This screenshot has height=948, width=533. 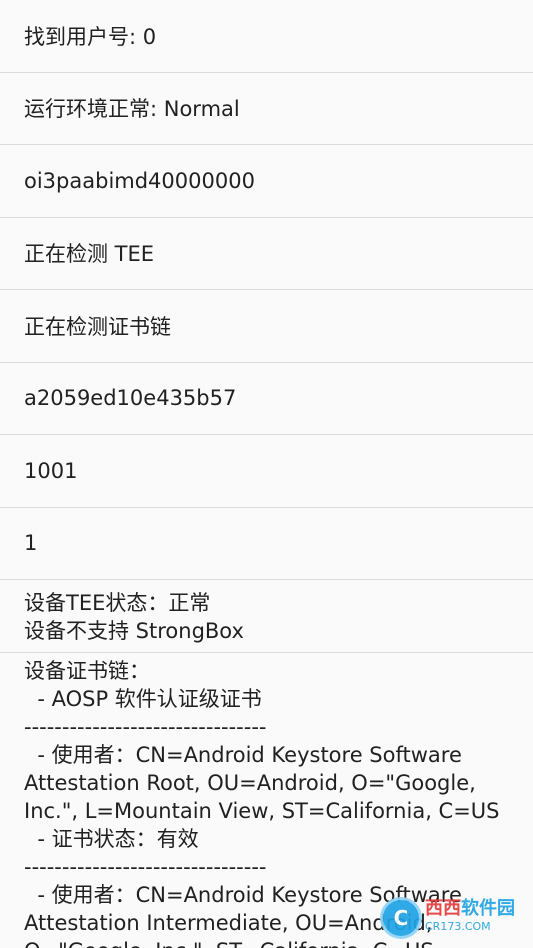 I want to click on list-item-text: 1001, so click(x=51, y=470).